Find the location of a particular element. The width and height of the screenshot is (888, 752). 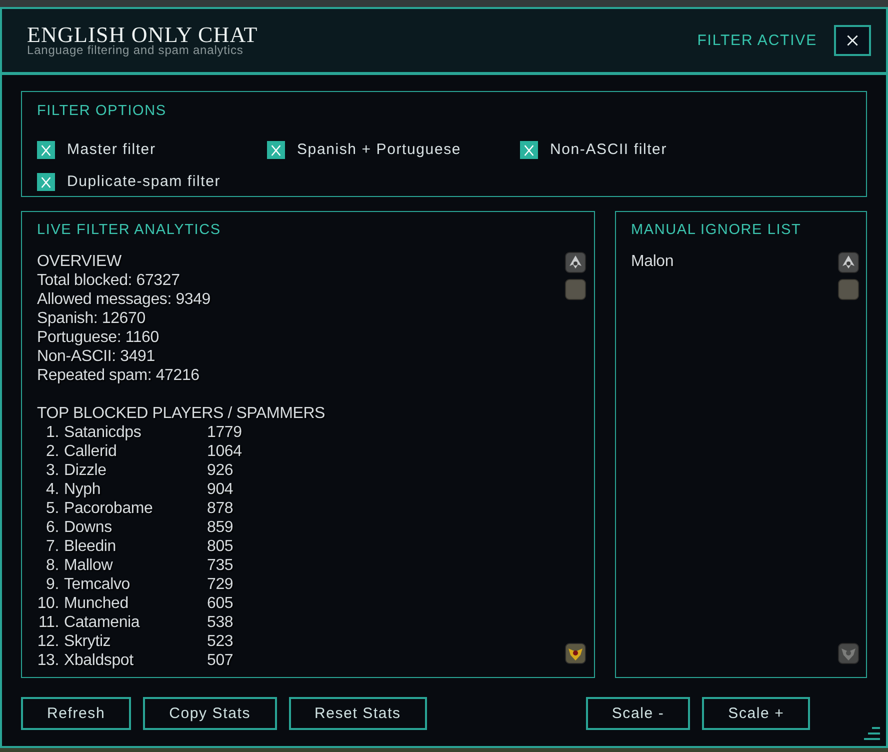

stat-line: Non-ASCII: 3491 is located at coordinates (96, 356).